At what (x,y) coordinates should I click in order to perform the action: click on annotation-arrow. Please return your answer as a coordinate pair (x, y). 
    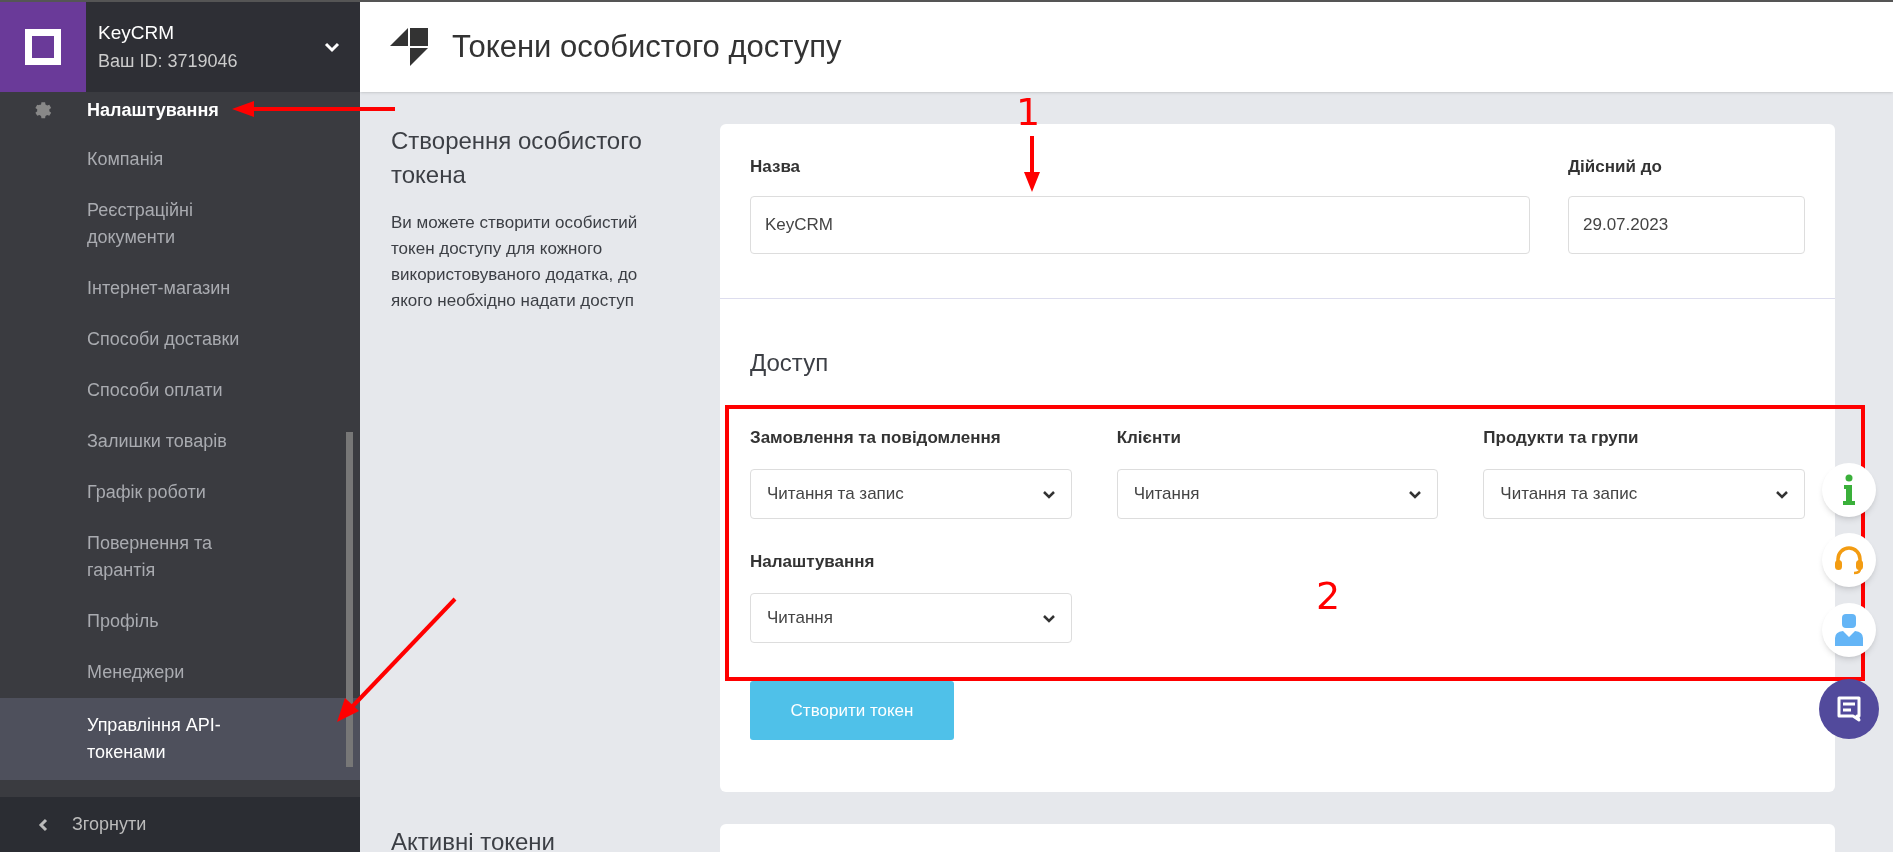
    Looking at the image, I should click on (1032, 164).